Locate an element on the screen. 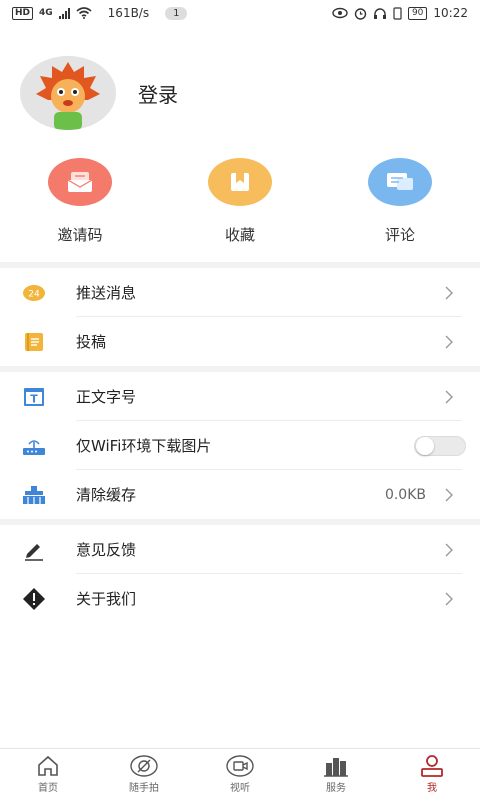 This screenshot has height=800, width=480. wifi-images-row: 仅WiFi环境下载图片 is located at coordinates (240, 445).